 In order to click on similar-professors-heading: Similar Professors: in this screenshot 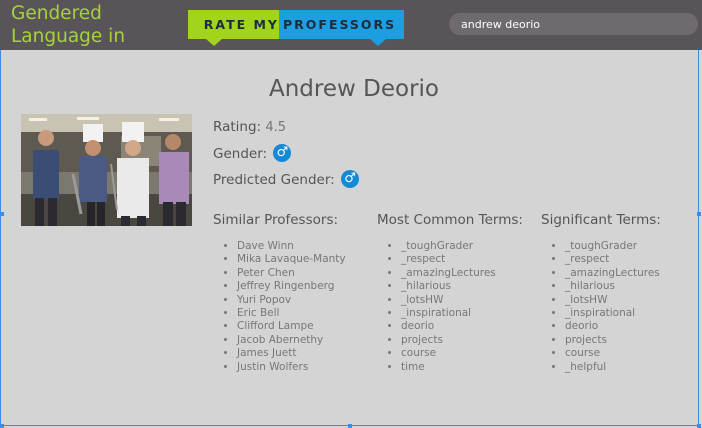, I will do `click(276, 220)`.